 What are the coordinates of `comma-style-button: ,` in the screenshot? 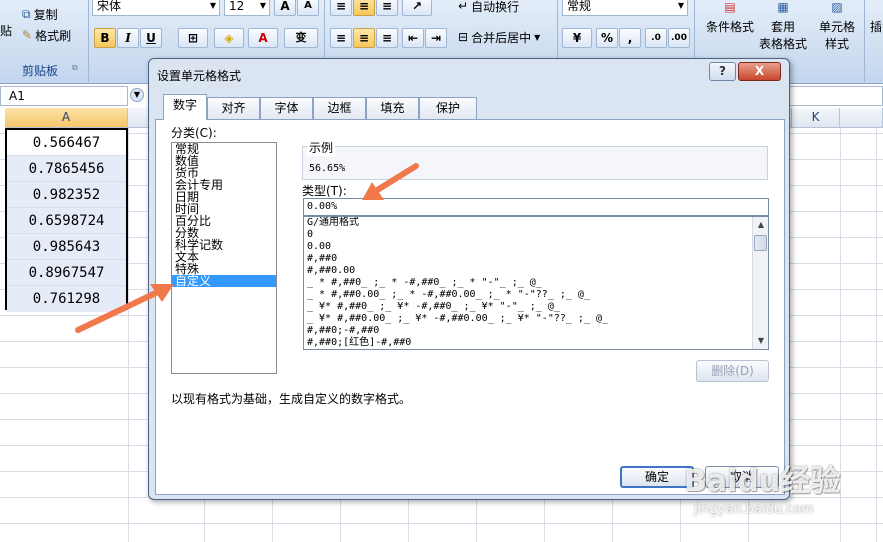 It's located at (630, 38).